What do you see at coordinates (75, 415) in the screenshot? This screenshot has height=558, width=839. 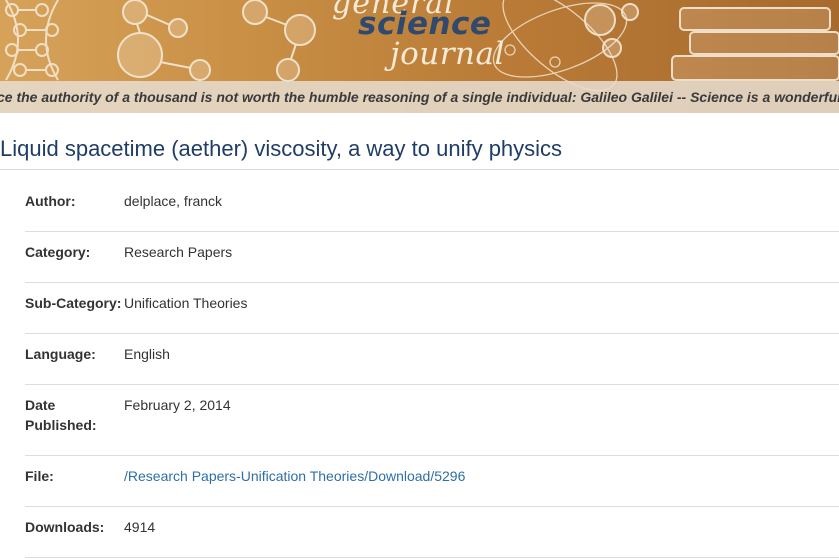 I see `date-published-label: Date Published:` at bounding box center [75, 415].